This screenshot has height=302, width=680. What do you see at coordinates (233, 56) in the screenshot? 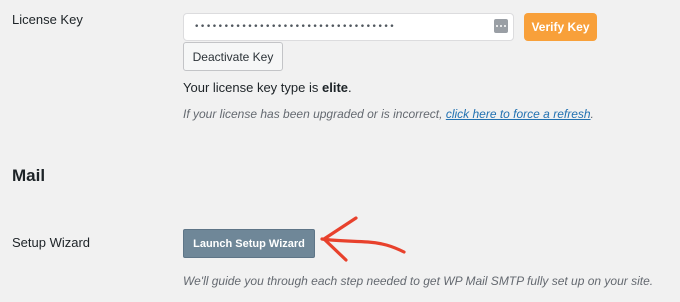
I see `deactivate-key-button: Deactivate Key` at bounding box center [233, 56].